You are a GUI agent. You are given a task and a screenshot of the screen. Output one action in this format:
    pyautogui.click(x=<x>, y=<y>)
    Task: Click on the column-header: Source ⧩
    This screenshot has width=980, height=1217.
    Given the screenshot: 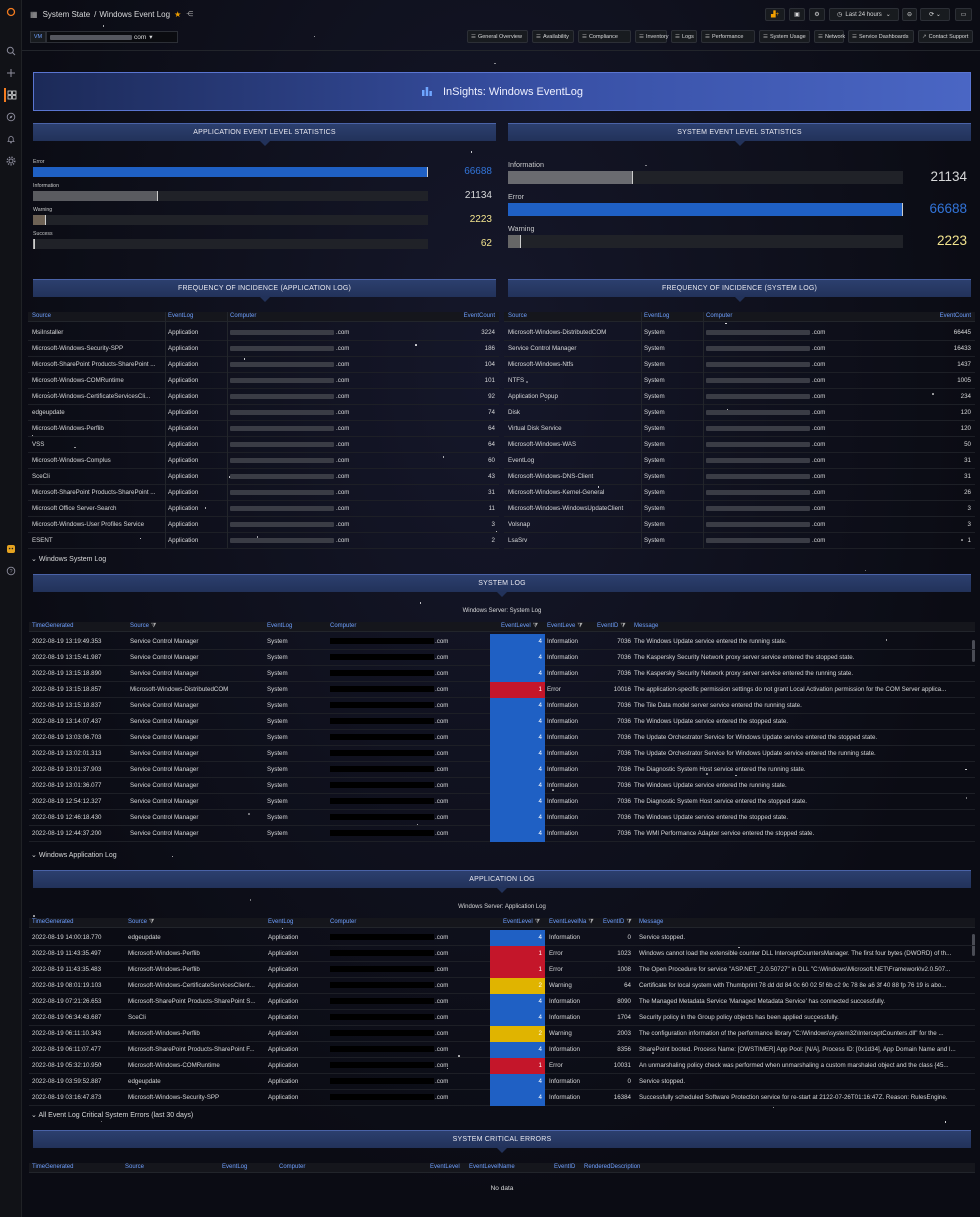 What is the action you would take?
    pyautogui.click(x=143, y=626)
    